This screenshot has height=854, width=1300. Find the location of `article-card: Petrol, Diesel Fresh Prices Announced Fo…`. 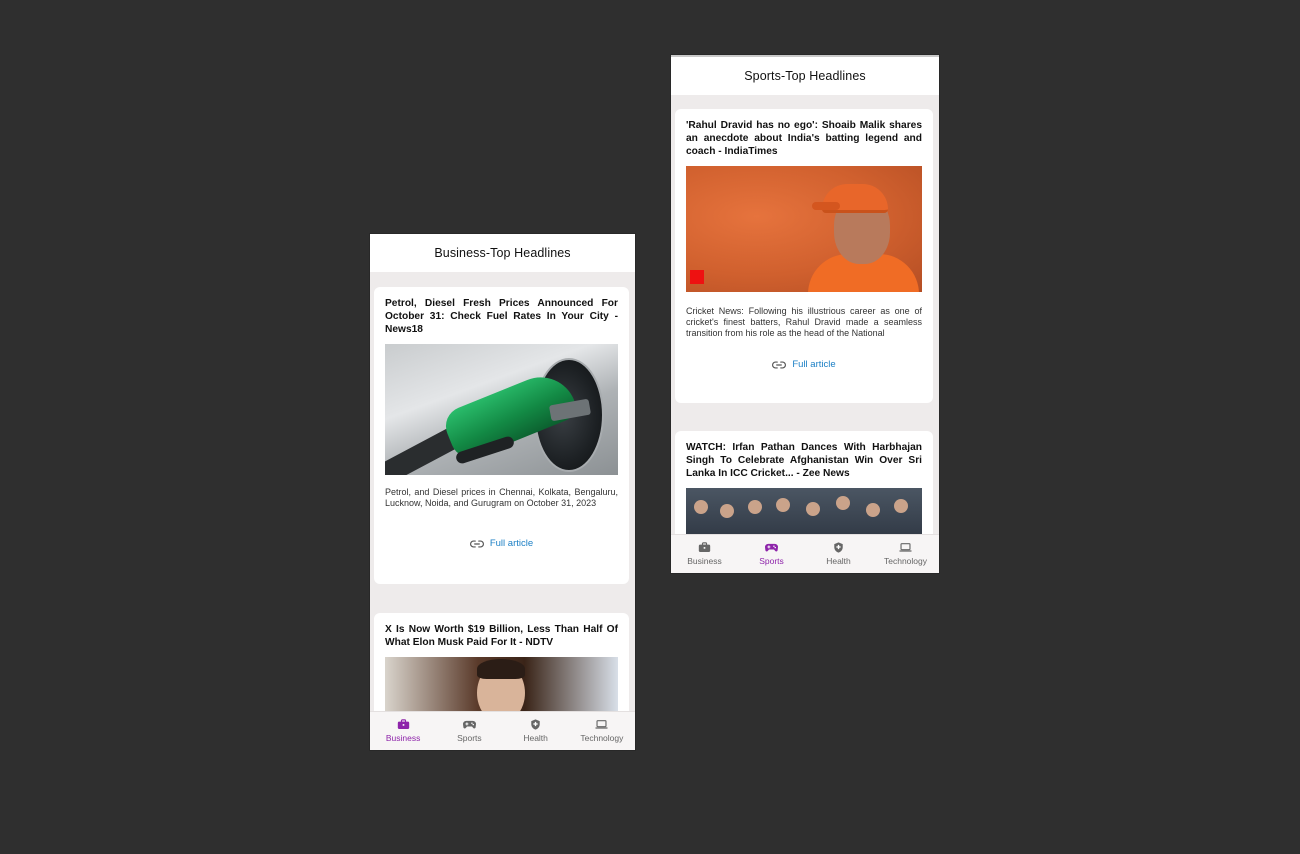

article-card: Petrol, Diesel Fresh Prices Announced Fo… is located at coordinates (501, 435).